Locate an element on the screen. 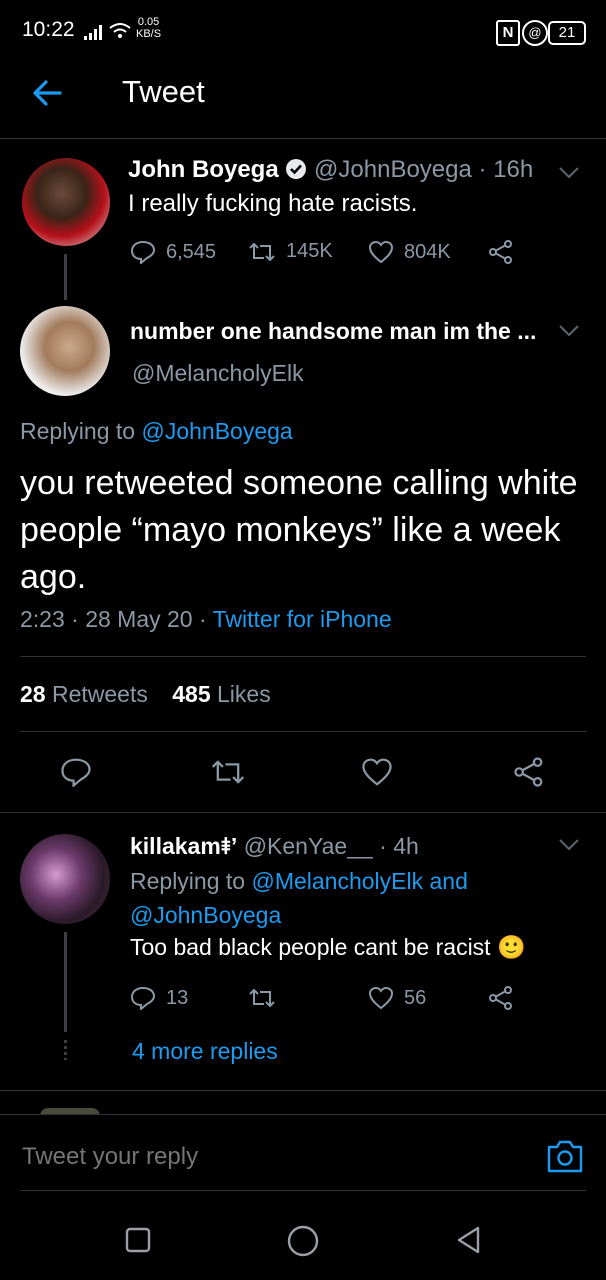 The width and height of the screenshot is (606, 1280). tweet-time: · 16h is located at coordinates (506, 169).